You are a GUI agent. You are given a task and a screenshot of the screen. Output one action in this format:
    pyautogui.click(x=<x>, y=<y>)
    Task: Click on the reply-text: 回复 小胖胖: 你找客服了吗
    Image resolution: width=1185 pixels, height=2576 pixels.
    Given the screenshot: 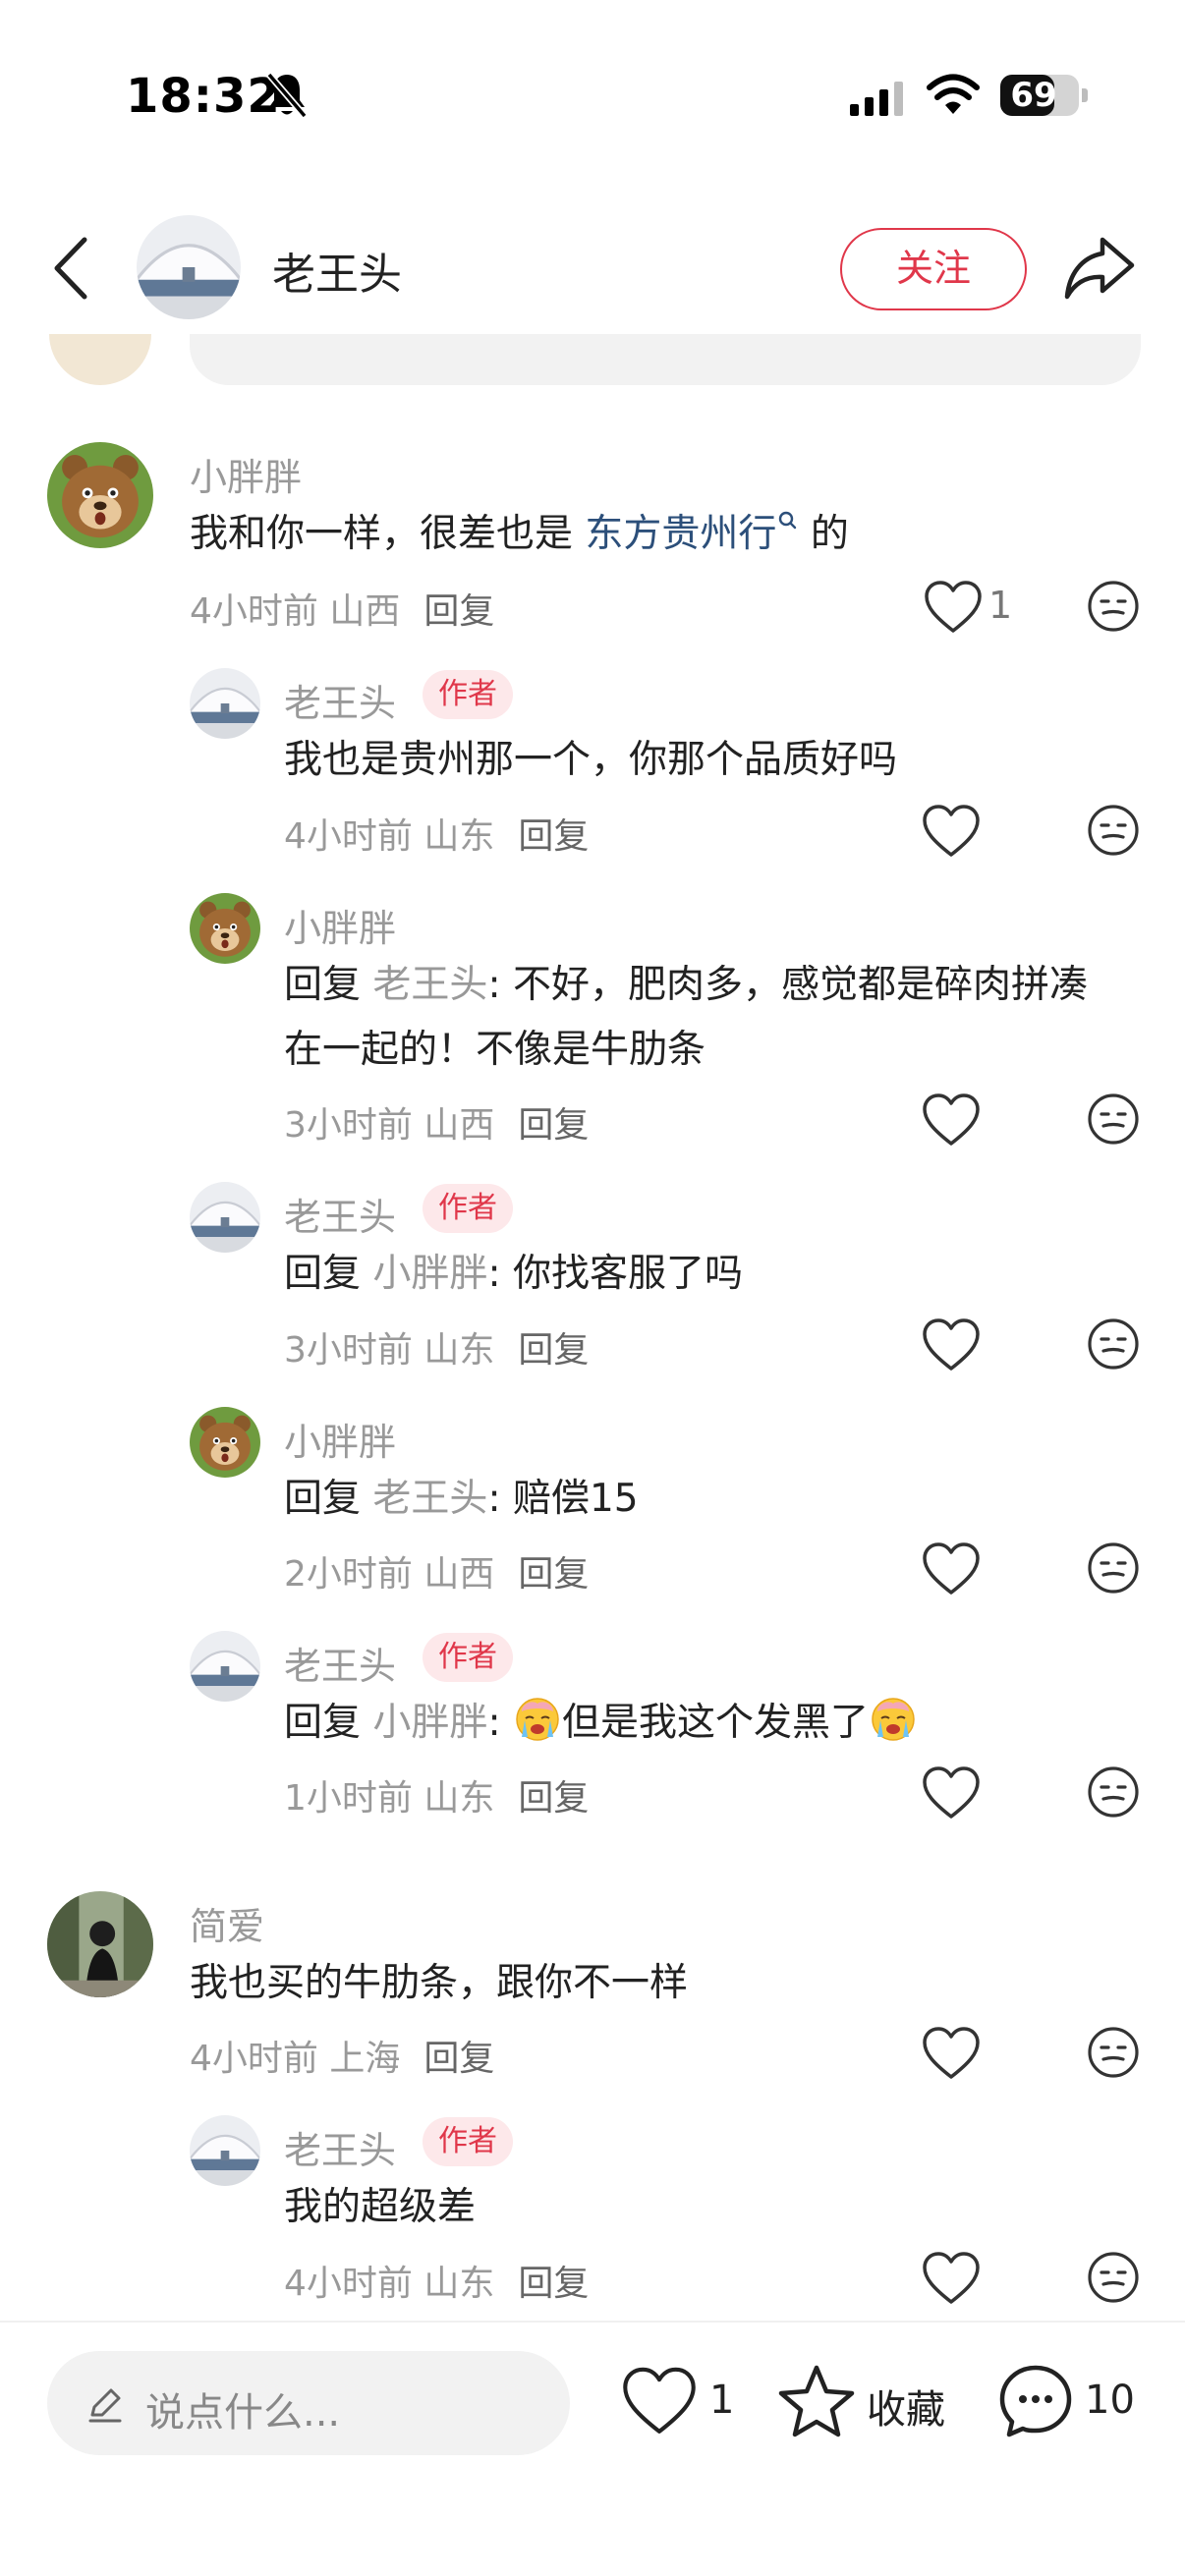 What is the action you would take?
    pyautogui.click(x=513, y=1274)
    